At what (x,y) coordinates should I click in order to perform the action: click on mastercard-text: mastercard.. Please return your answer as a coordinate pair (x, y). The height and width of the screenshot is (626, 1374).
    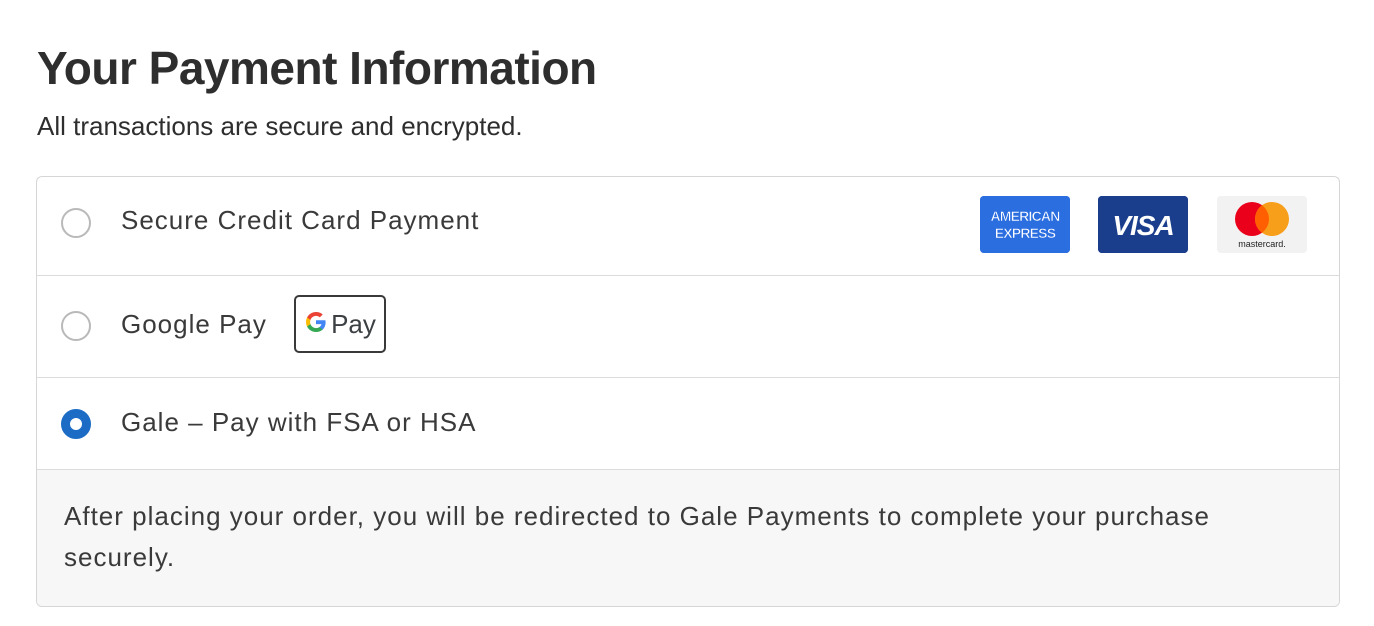
    Looking at the image, I should click on (1262, 244).